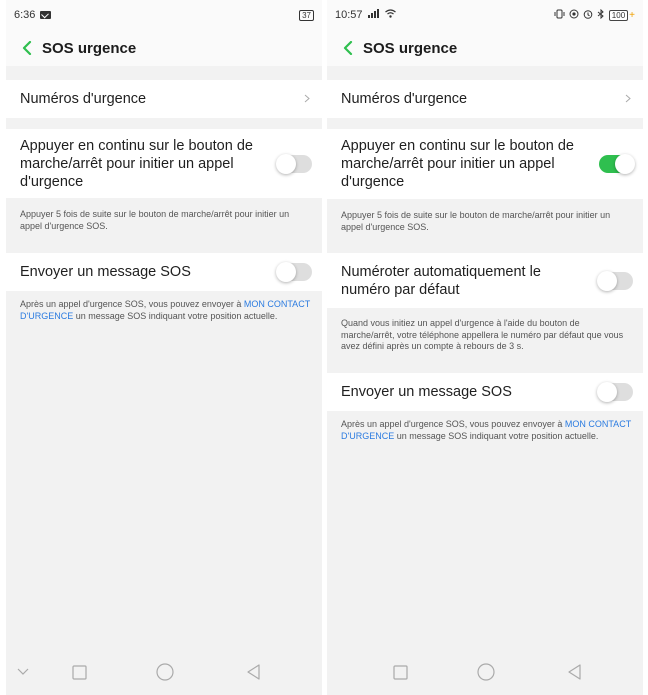  I want to click on mail-icon, so click(46, 15).